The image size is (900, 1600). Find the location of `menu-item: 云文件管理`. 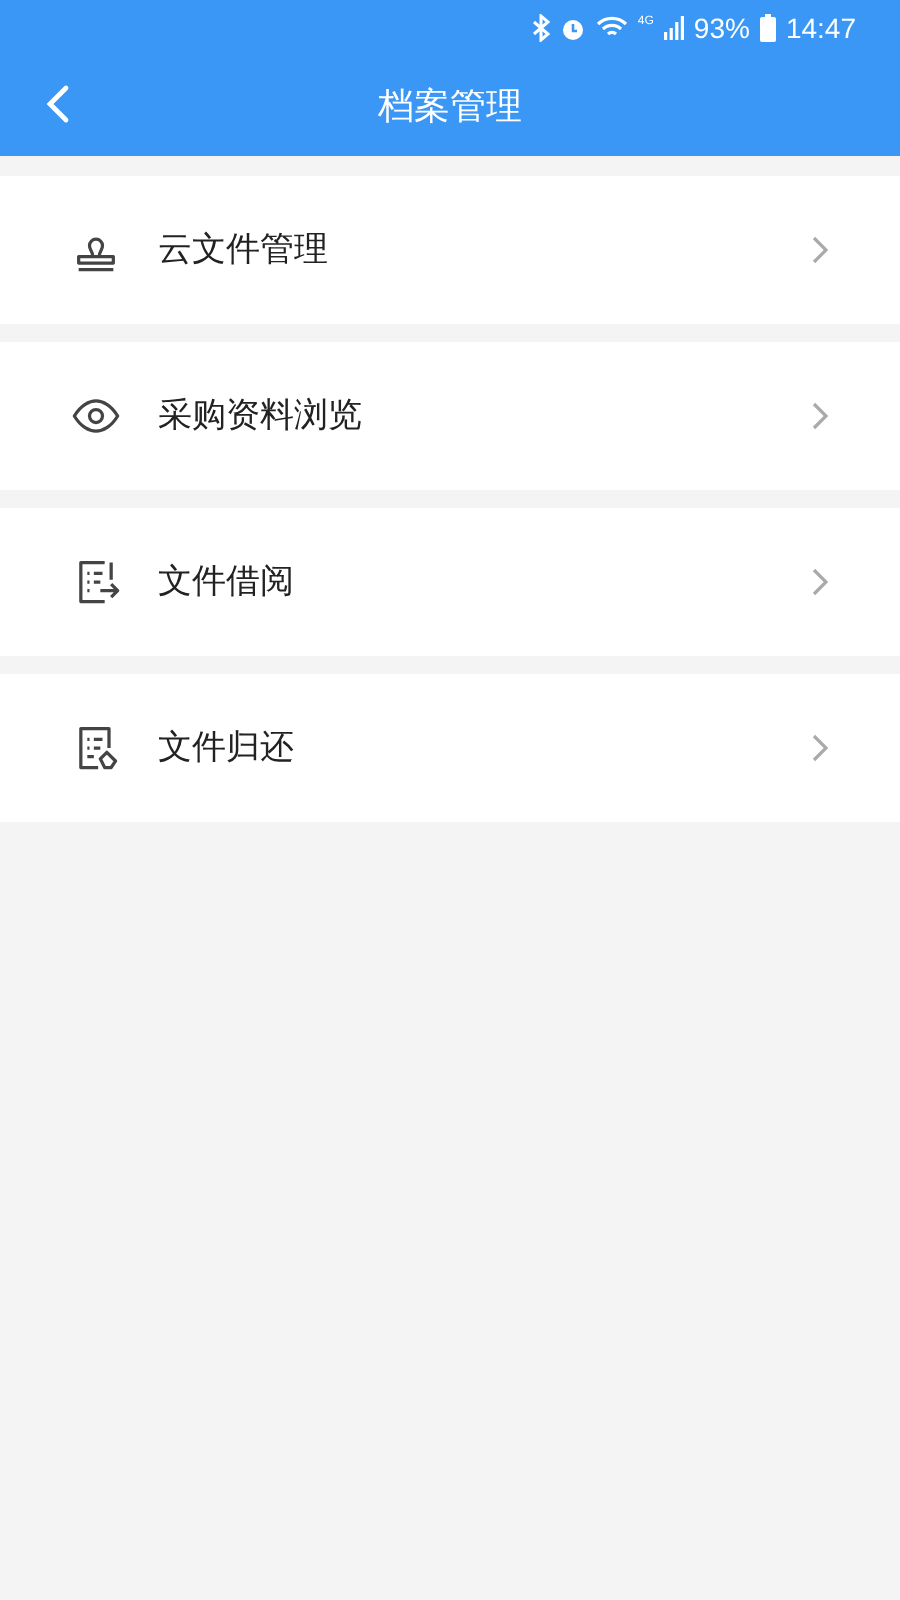

menu-item: 云文件管理 is located at coordinates (450, 250).